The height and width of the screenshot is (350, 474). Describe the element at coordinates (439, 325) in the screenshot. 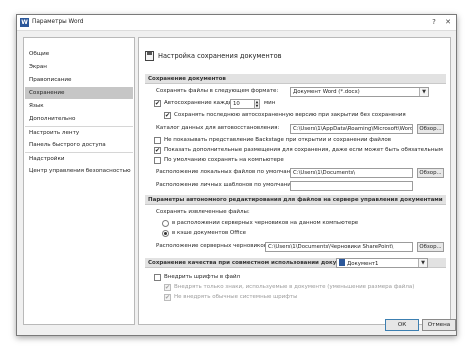

I see `cancel-button: Отмена` at that location.